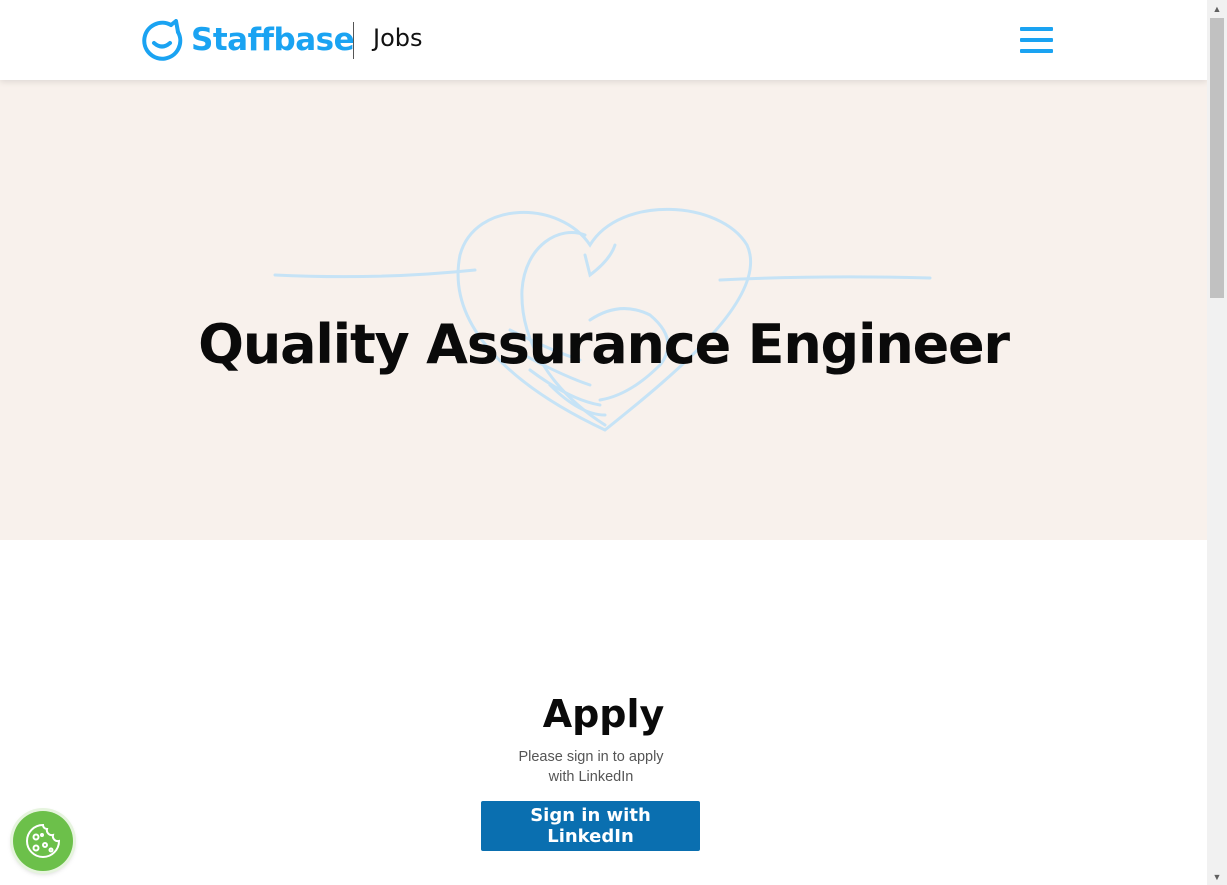 Image resolution: width=1227 pixels, height=885 pixels. I want to click on apply-note-line1: Please sign in to apply, so click(591, 757).